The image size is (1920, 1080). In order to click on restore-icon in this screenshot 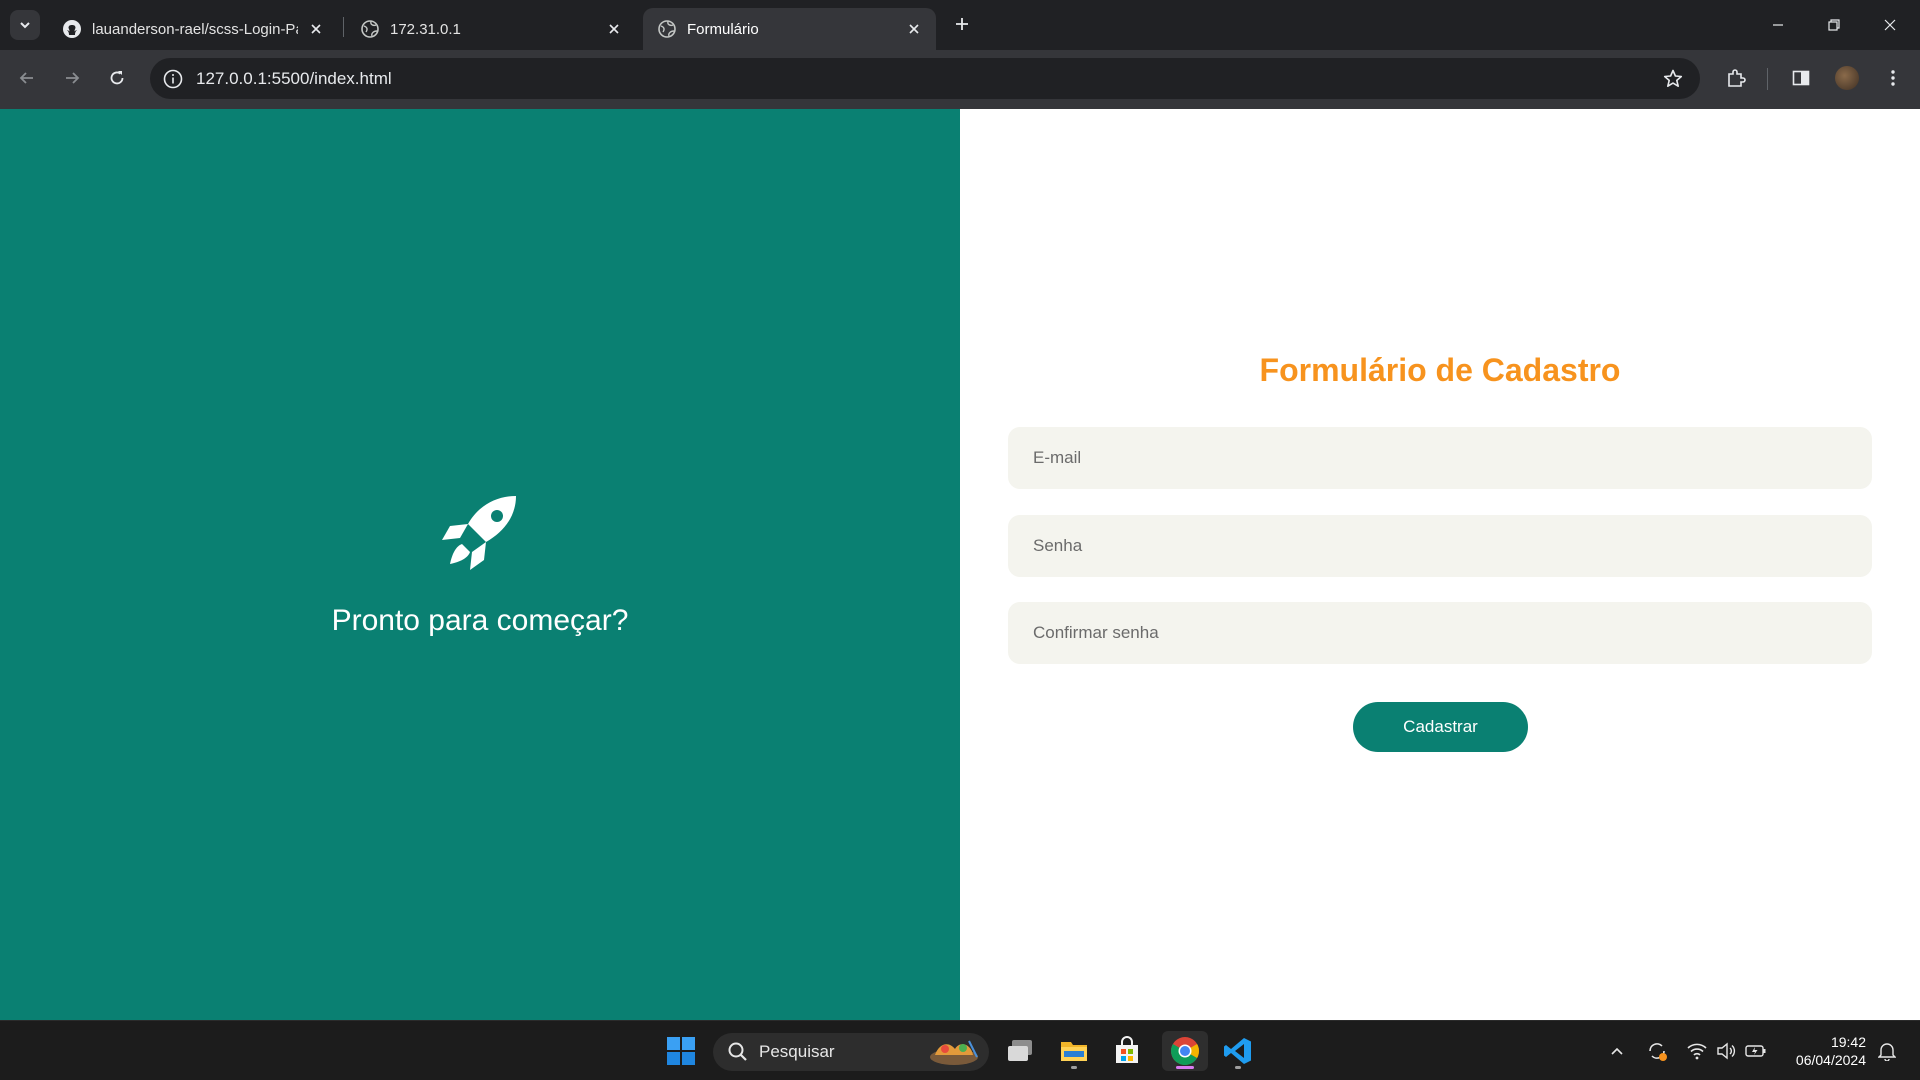, I will do `click(1834, 25)`.